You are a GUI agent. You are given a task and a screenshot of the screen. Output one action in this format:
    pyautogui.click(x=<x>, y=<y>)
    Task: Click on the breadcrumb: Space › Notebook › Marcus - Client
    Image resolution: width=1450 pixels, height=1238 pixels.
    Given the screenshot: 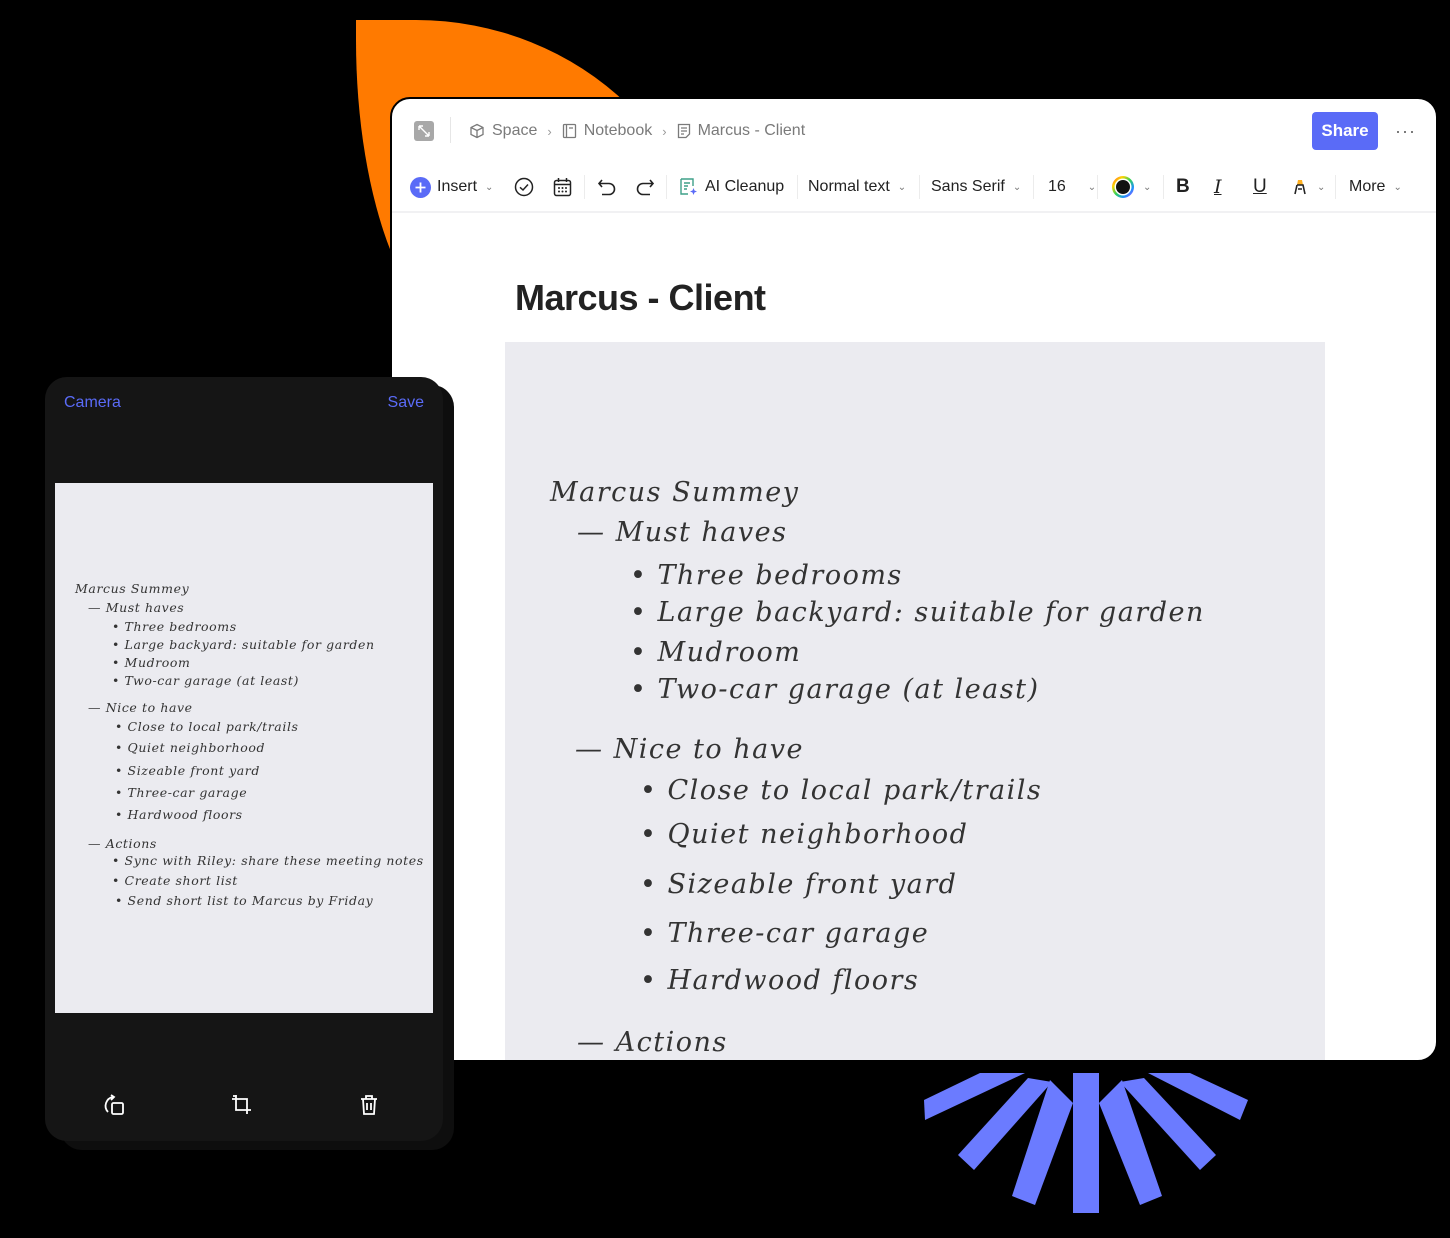 What is the action you would take?
    pyautogui.click(x=637, y=131)
    